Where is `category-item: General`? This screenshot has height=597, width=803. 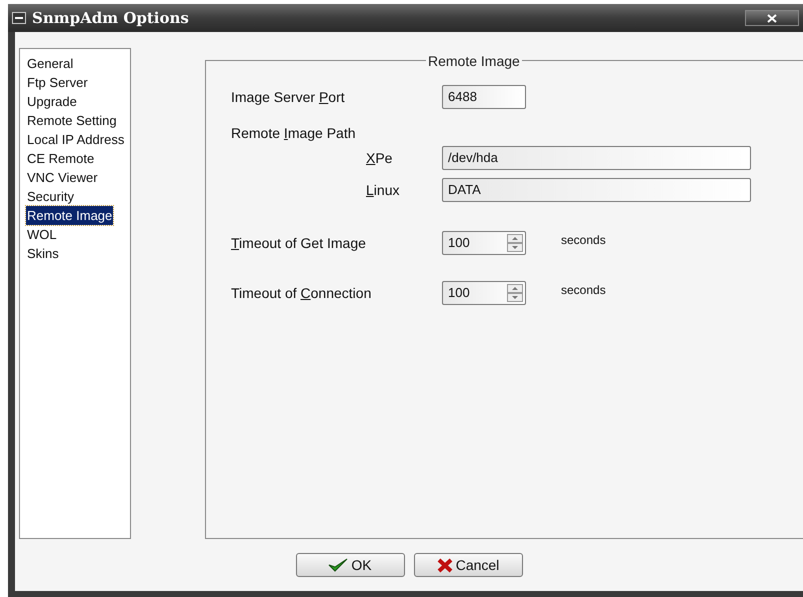
category-item: General is located at coordinates (50, 63).